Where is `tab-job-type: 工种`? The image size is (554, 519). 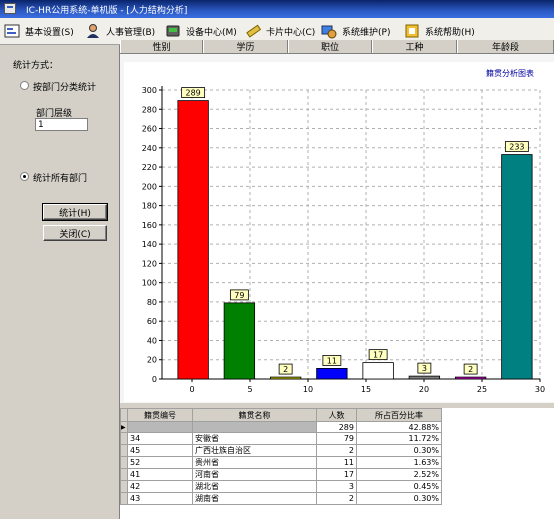 tab-job-type: 工种 is located at coordinates (414, 46).